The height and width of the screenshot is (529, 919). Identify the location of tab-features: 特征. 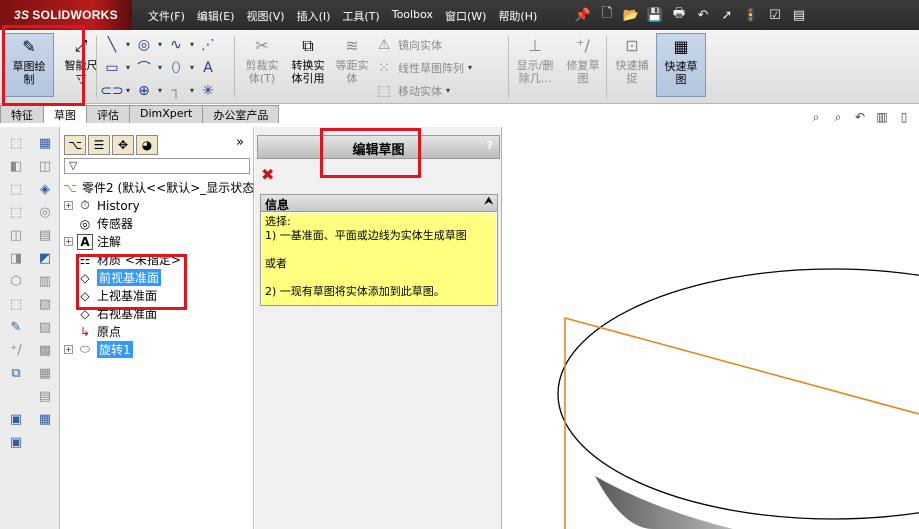
(22, 114).